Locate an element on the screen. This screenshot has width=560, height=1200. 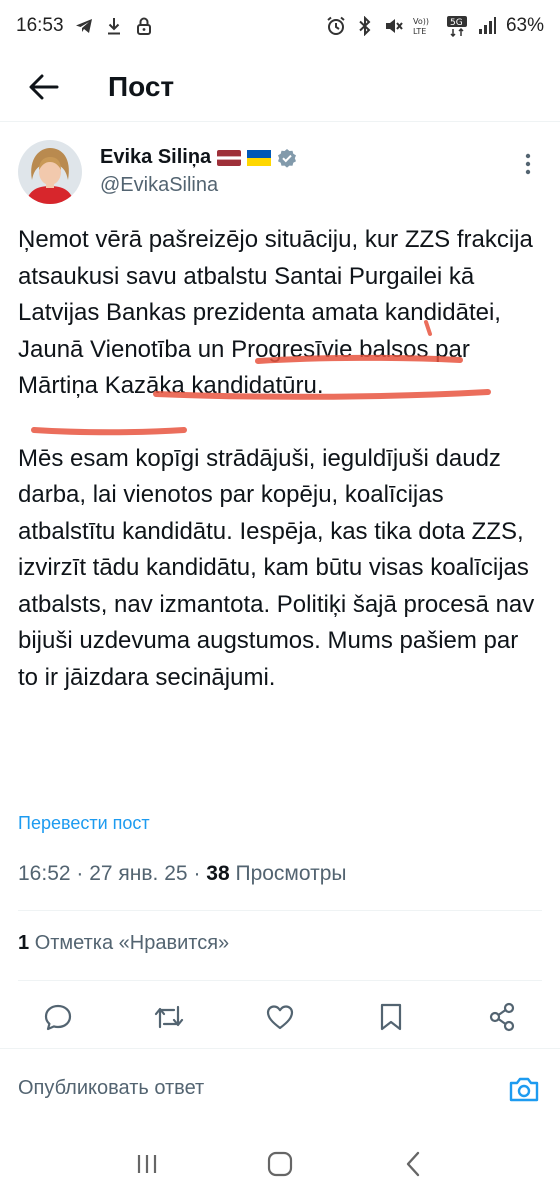
reply-composer: Опубликовать ответ is located at coordinates (280, 1088).